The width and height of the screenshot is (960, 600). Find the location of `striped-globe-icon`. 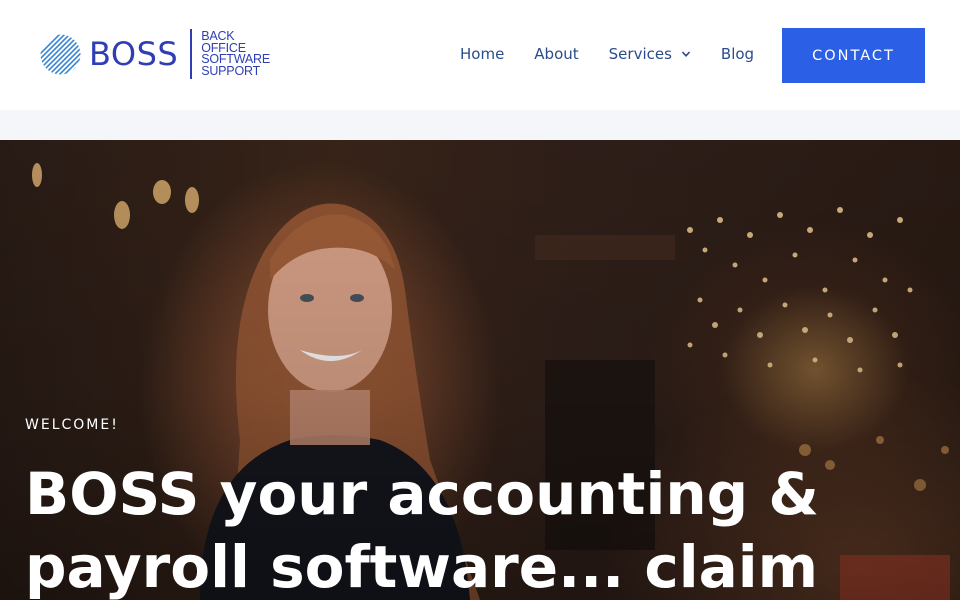

striped-globe-icon is located at coordinates (60, 54).